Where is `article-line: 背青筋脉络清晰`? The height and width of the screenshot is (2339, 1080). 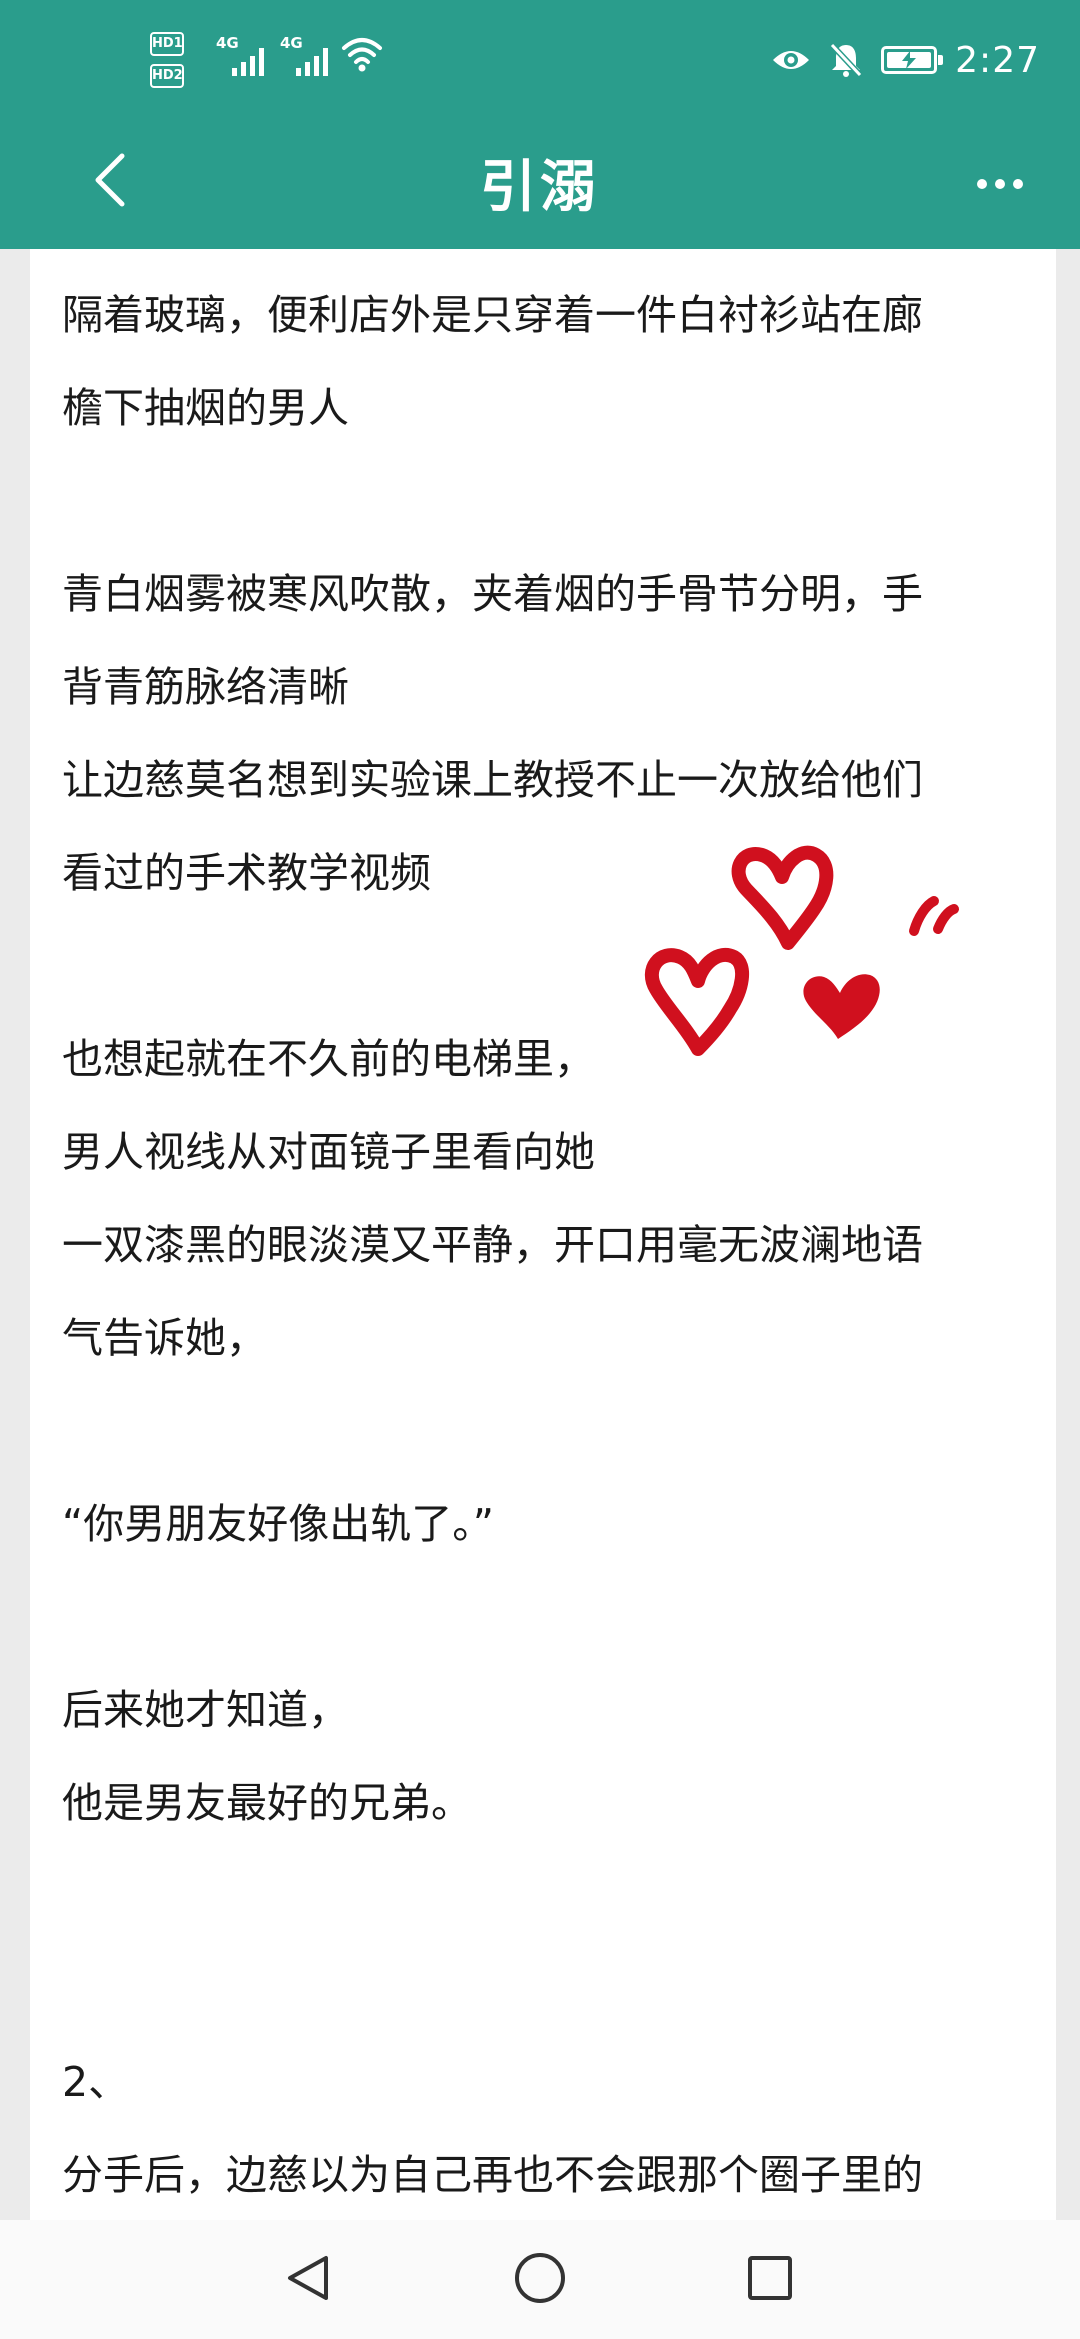 article-line: 背青筋脉络清晰 is located at coordinates (205, 687).